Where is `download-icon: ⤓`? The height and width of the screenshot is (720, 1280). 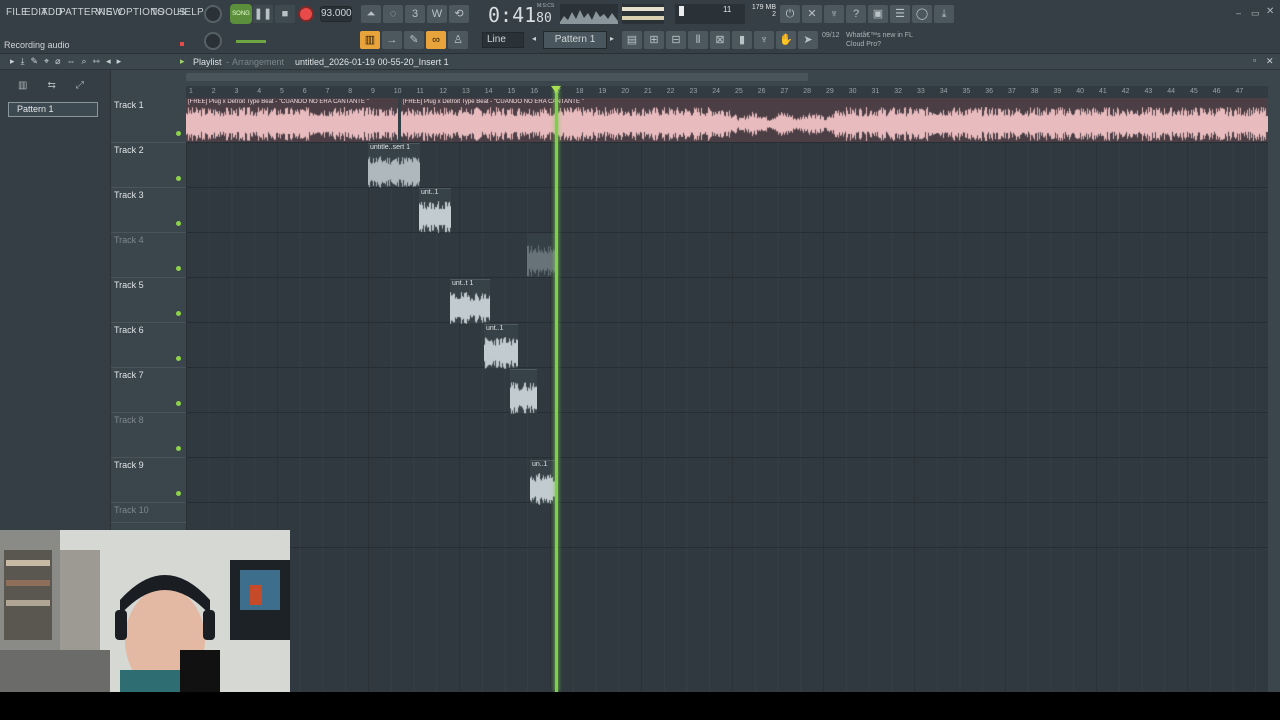 download-icon: ⤓ is located at coordinates (944, 14).